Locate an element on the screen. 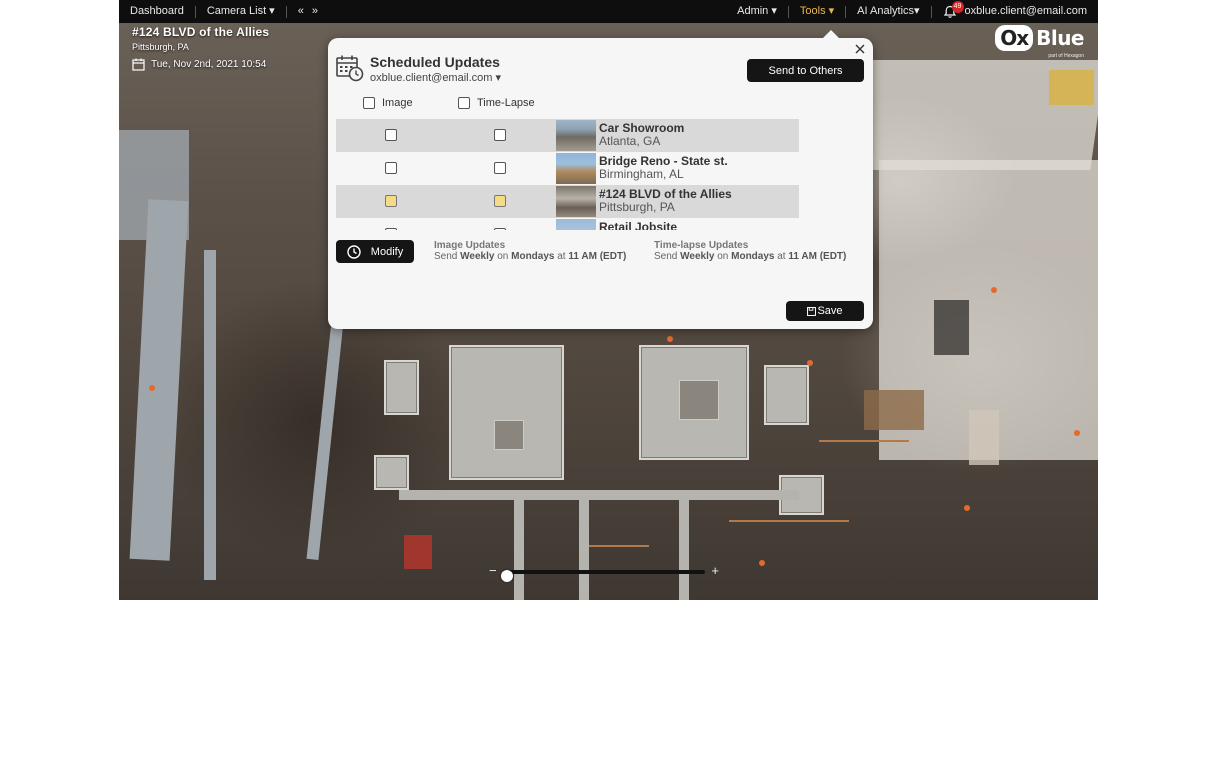 The width and height of the screenshot is (1216, 780). timelapse-column-header: Time-Lapse is located at coordinates (496, 103).